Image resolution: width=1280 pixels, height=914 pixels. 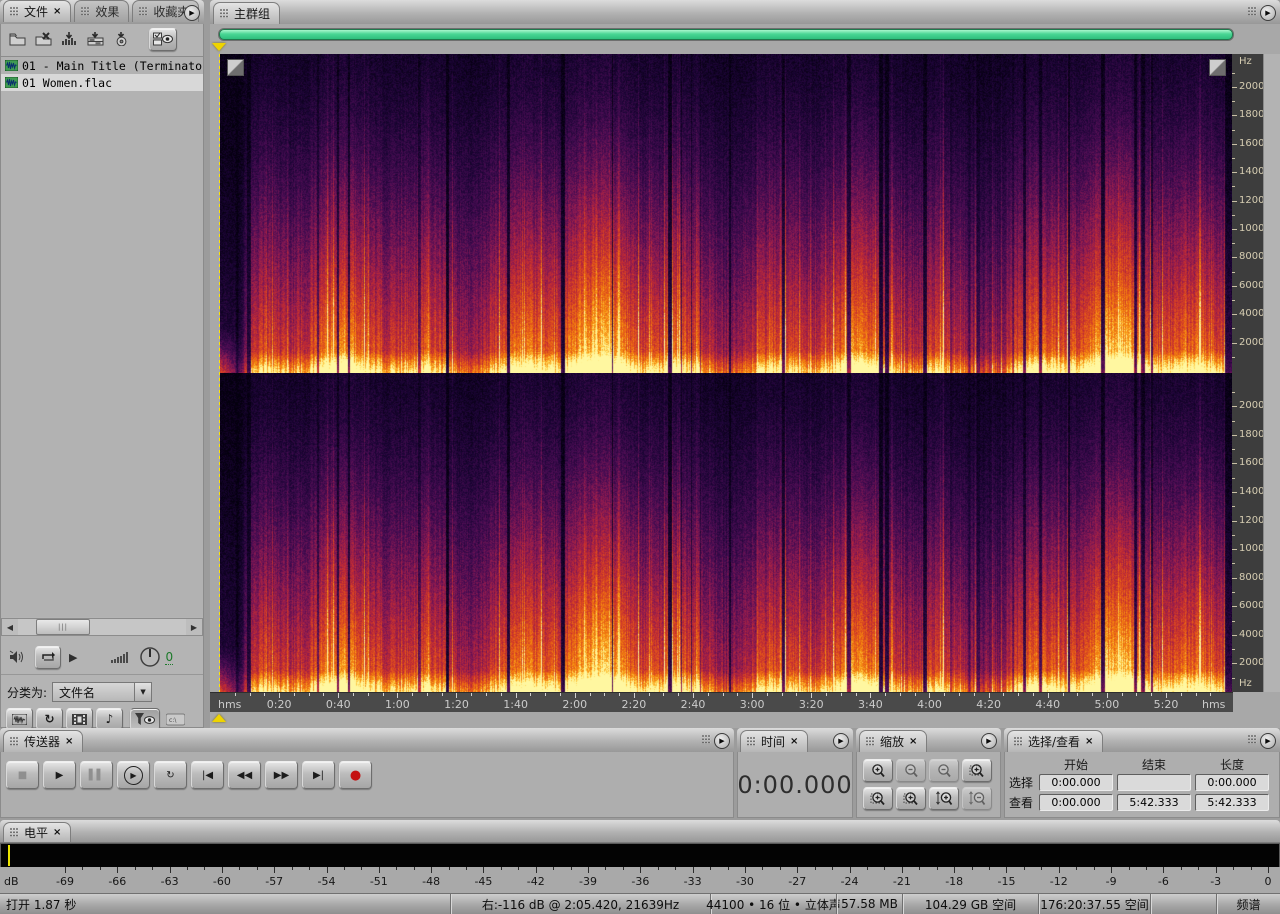 I want to click on row-label: 查看, so click(x=1021, y=803).